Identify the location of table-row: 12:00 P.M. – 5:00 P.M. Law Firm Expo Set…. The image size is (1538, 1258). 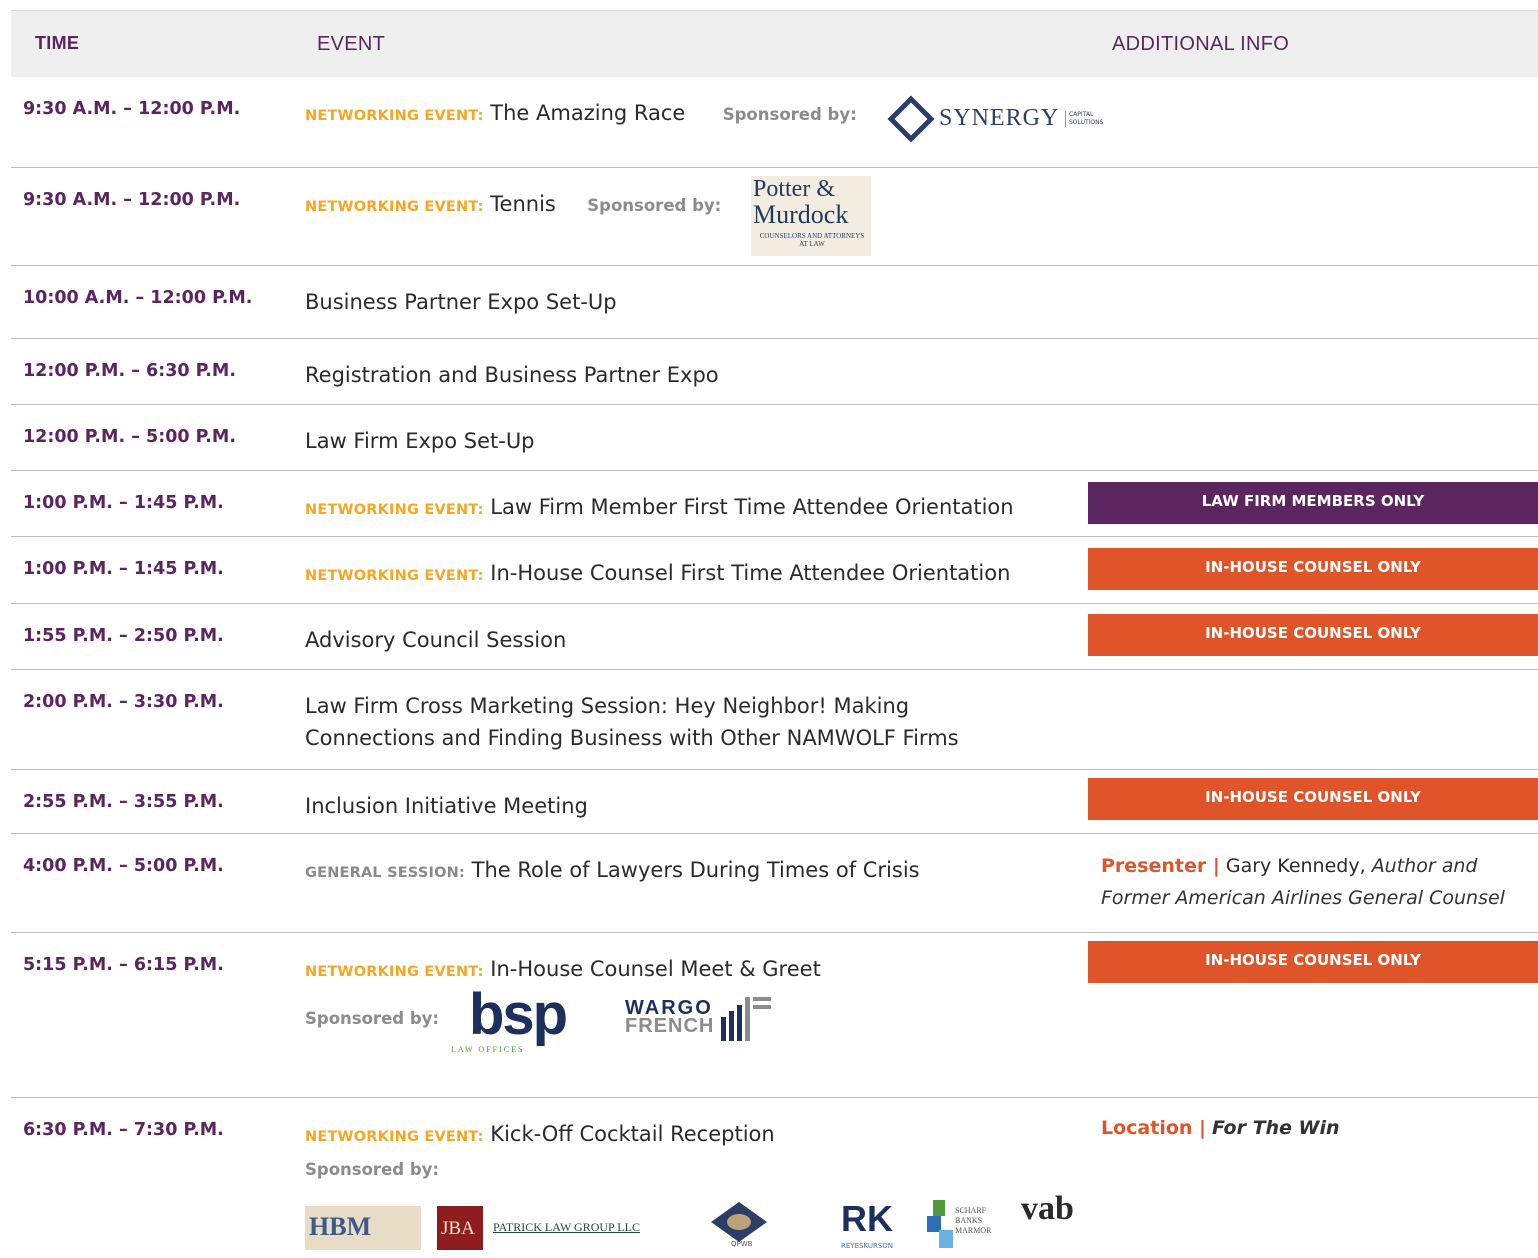
(774, 438).